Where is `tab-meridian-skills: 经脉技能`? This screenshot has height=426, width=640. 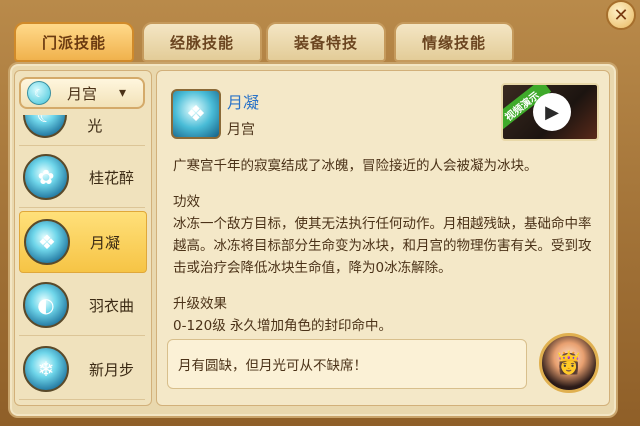
tab-meridian-skills: 经脉技能 is located at coordinates (202, 42).